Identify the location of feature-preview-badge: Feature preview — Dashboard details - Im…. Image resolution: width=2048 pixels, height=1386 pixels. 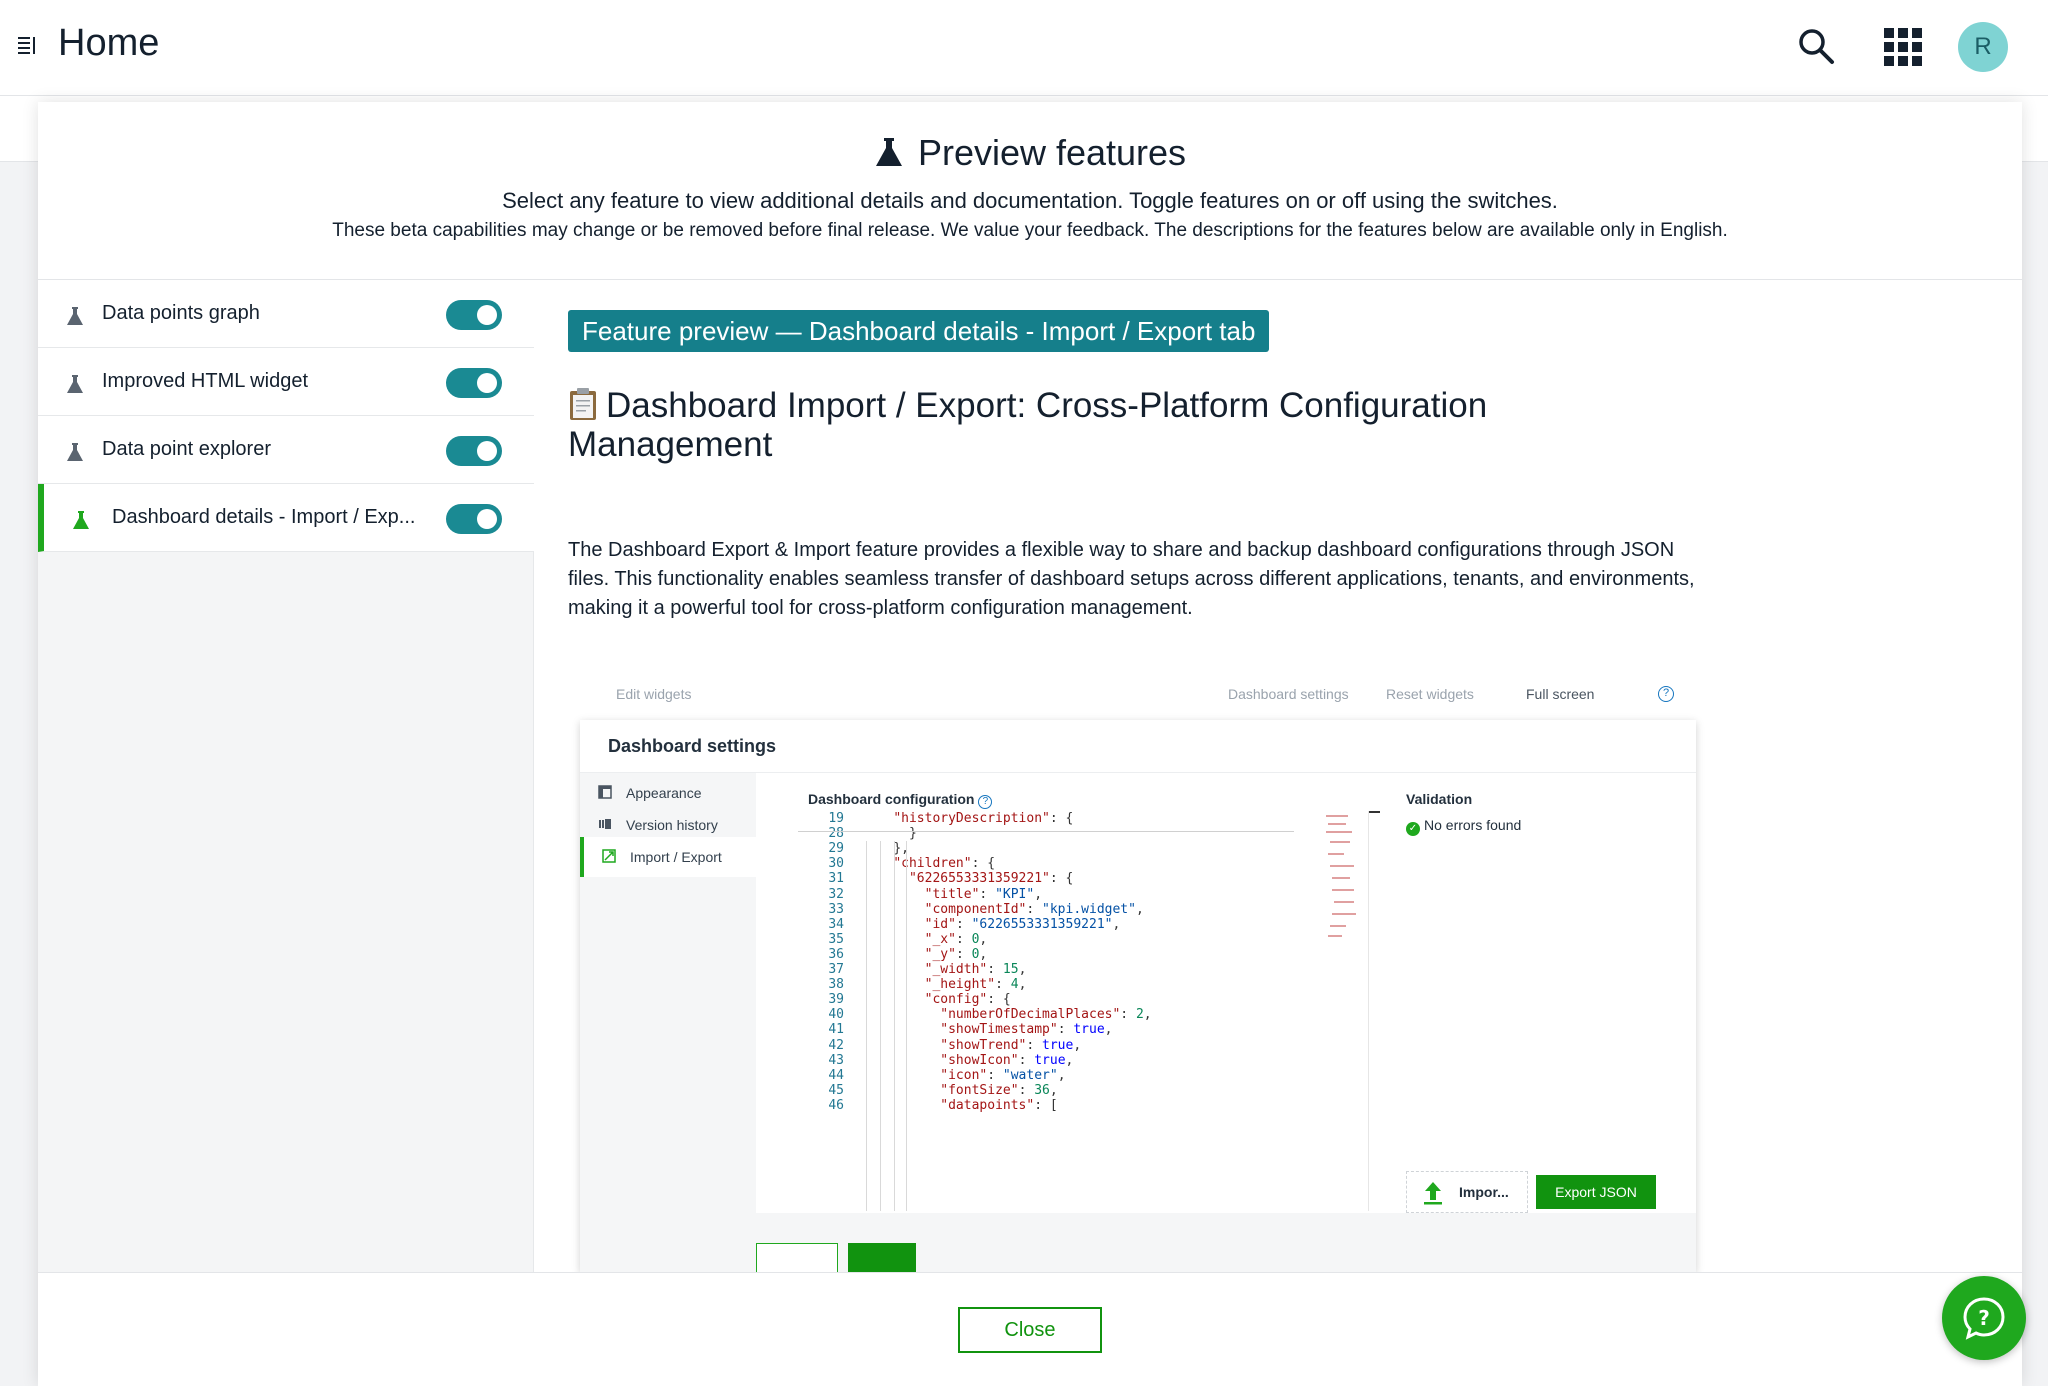
(919, 331).